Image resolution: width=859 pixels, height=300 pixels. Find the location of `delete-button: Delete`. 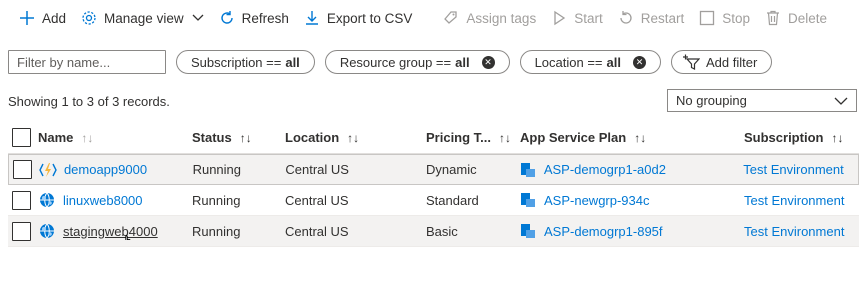

delete-button: Delete is located at coordinates (798, 18).